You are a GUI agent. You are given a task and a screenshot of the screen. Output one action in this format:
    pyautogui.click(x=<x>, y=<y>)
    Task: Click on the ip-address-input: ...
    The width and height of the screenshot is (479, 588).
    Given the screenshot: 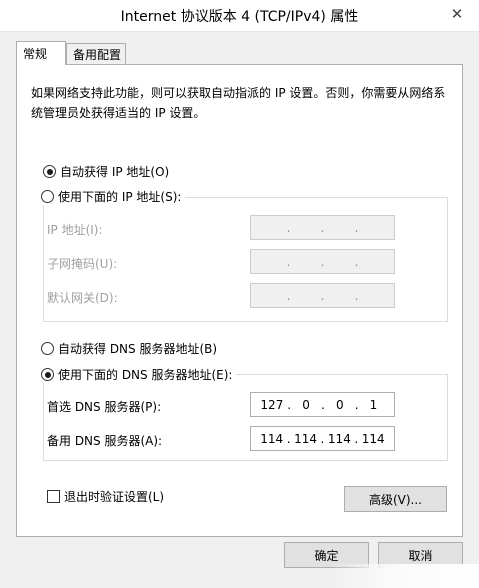 What is the action you would take?
    pyautogui.click(x=322, y=227)
    